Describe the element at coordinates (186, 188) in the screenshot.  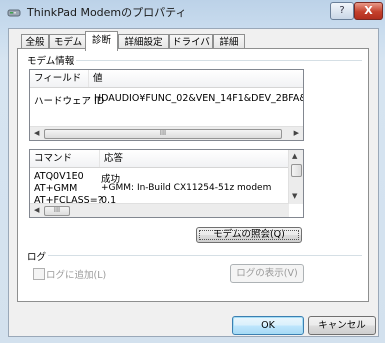
I see `cell-response: +GMM: In-Build CX11254-51z modem` at that location.